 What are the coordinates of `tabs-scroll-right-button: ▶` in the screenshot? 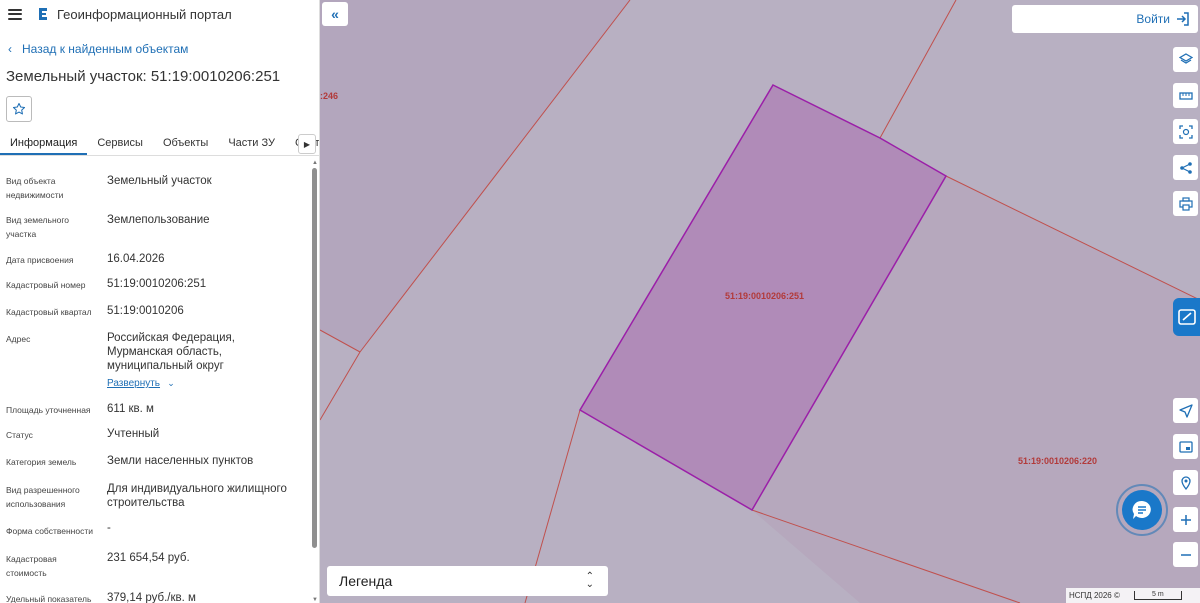 It's located at (307, 144).